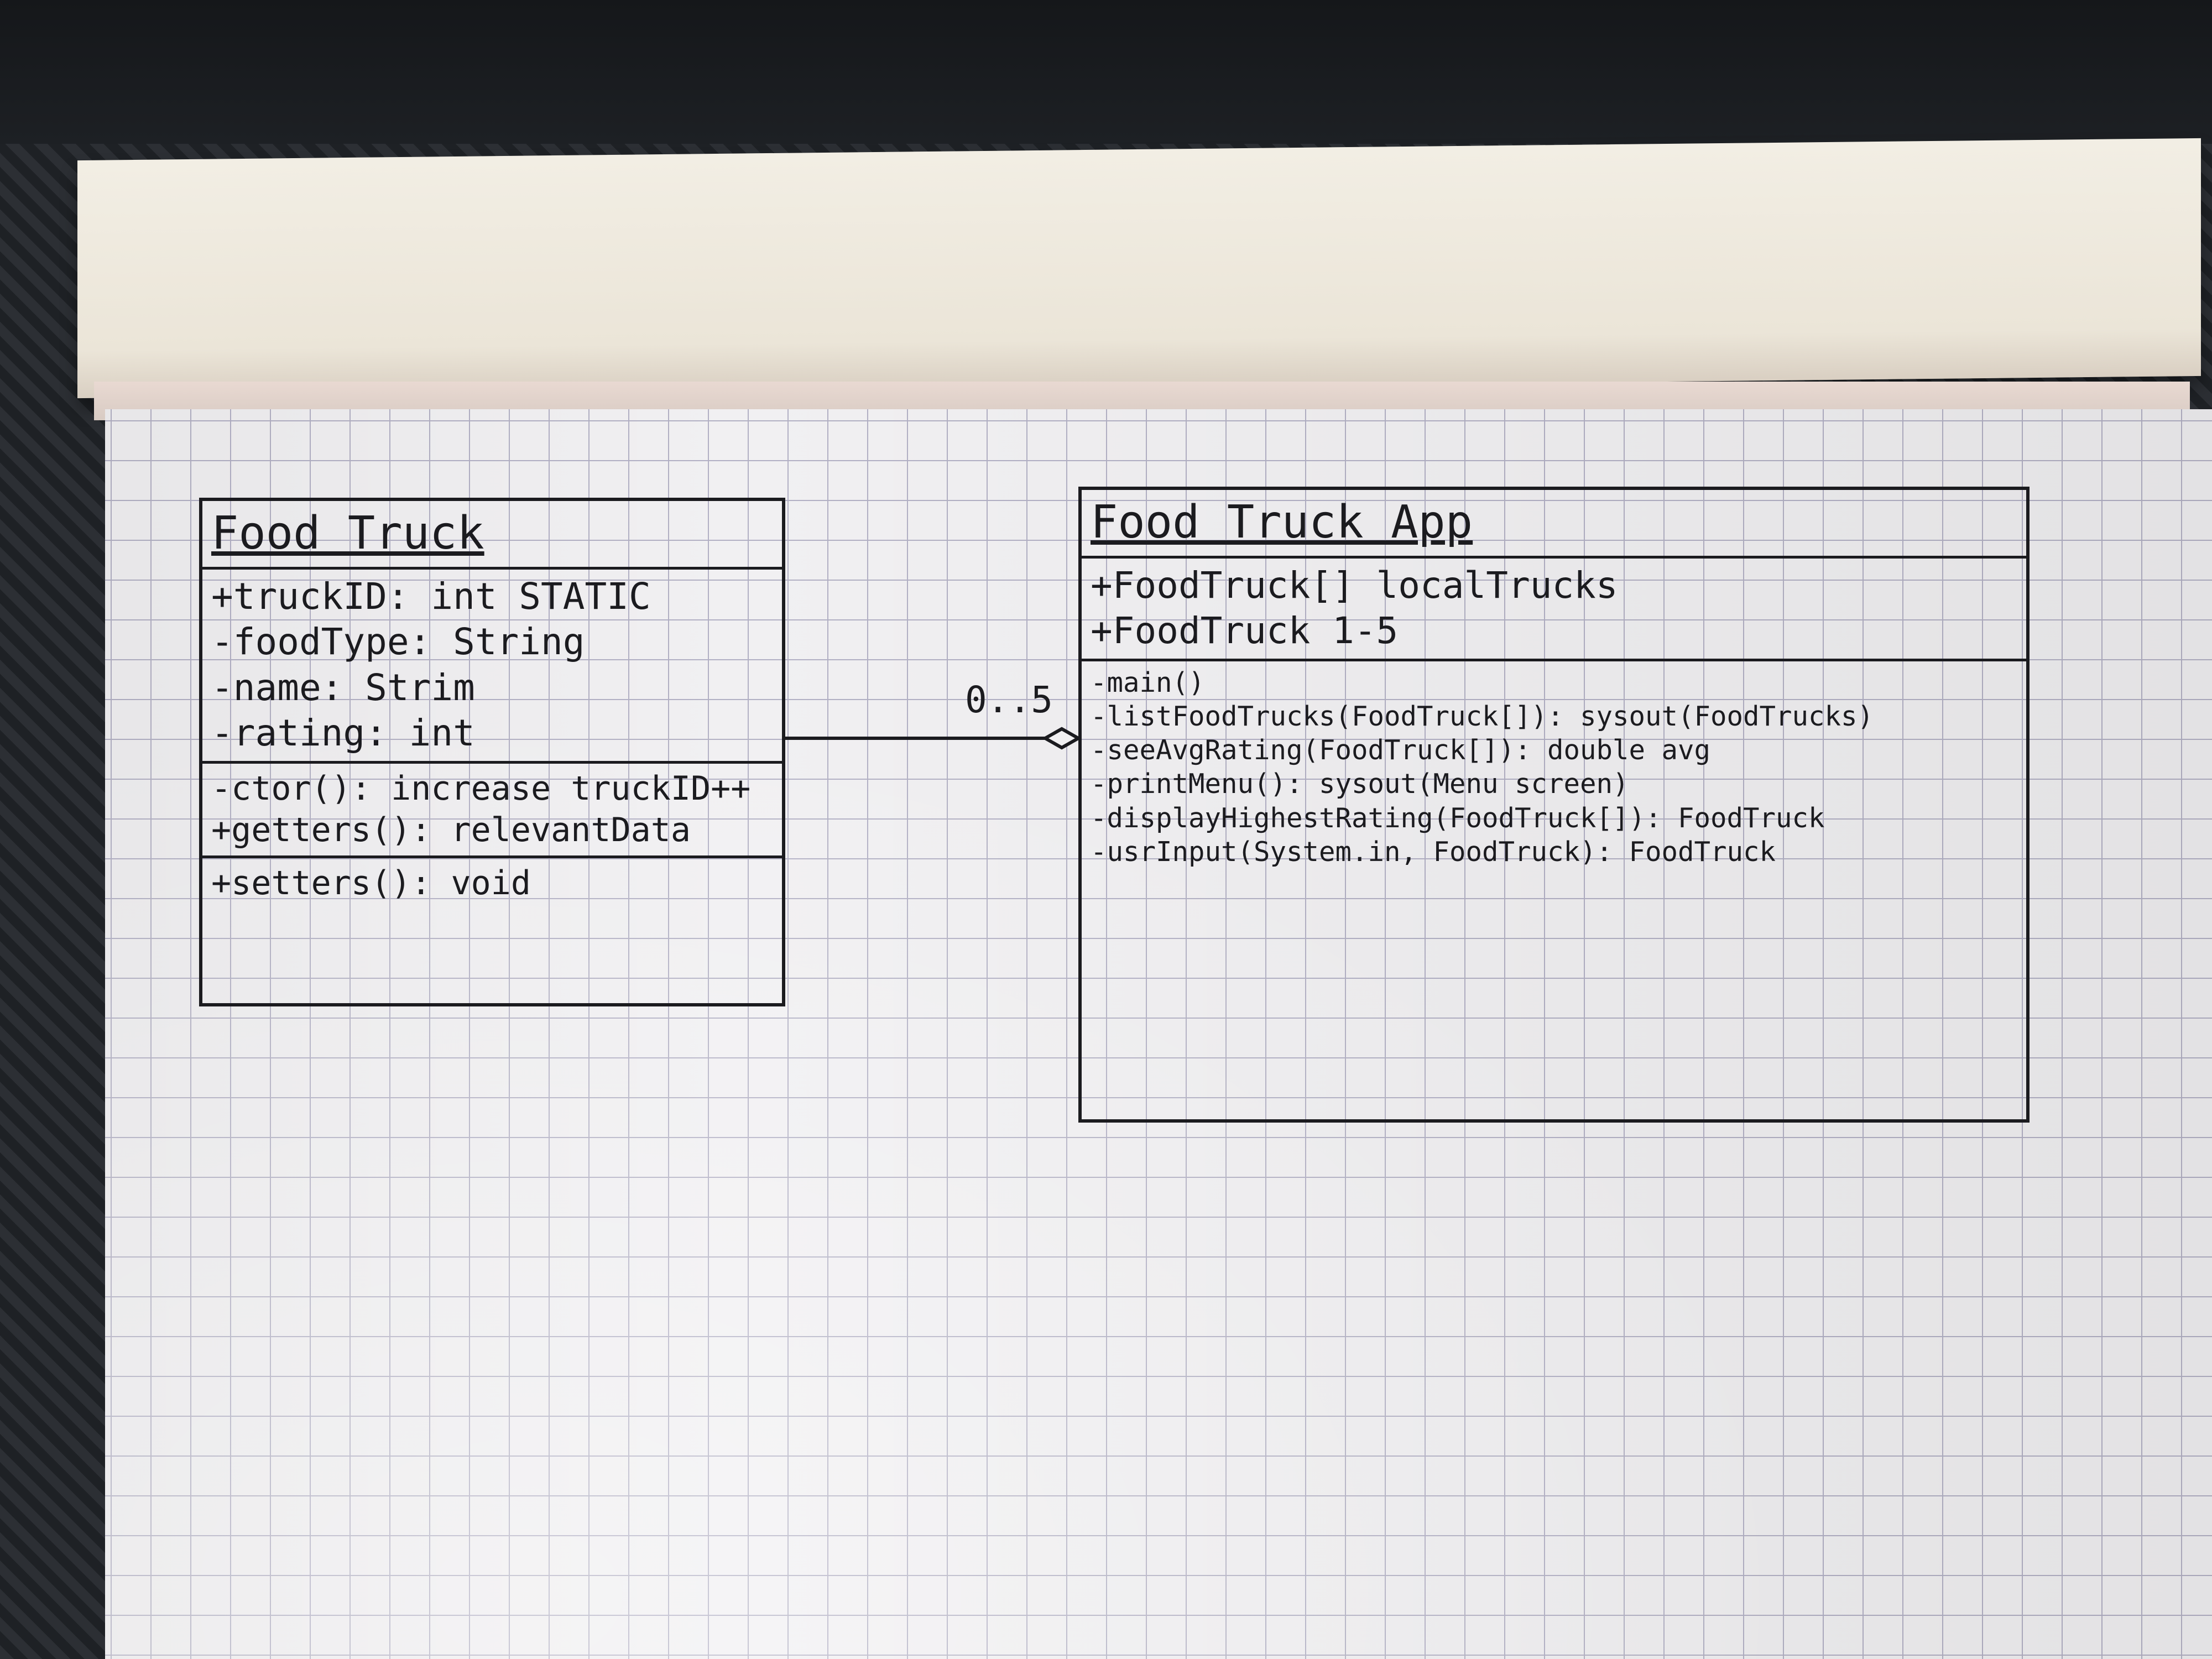  What do you see at coordinates (1062, 739) in the screenshot?
I see `aggregation-diamond` at bounding box center [1062, 739].